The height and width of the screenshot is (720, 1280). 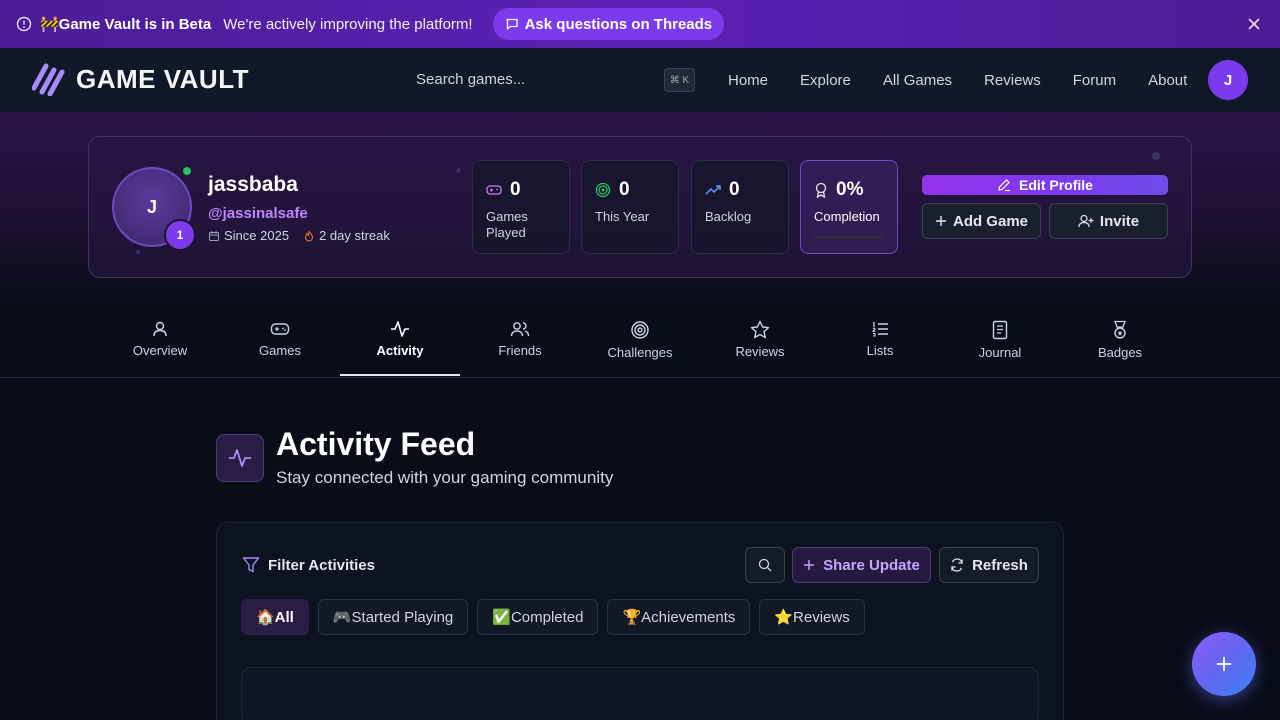 I want to click on tab-label: Overview, so click(x=160, y=350).